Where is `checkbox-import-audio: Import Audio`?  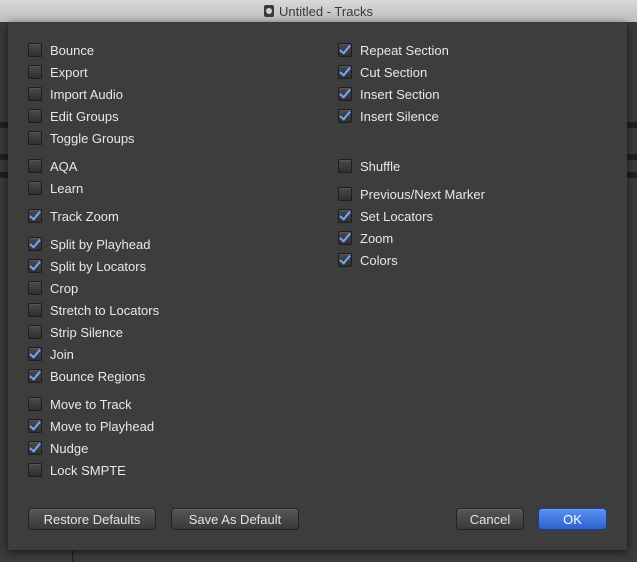 checkbox-import-audio: Import Audio is located at coordinates (75, 94).